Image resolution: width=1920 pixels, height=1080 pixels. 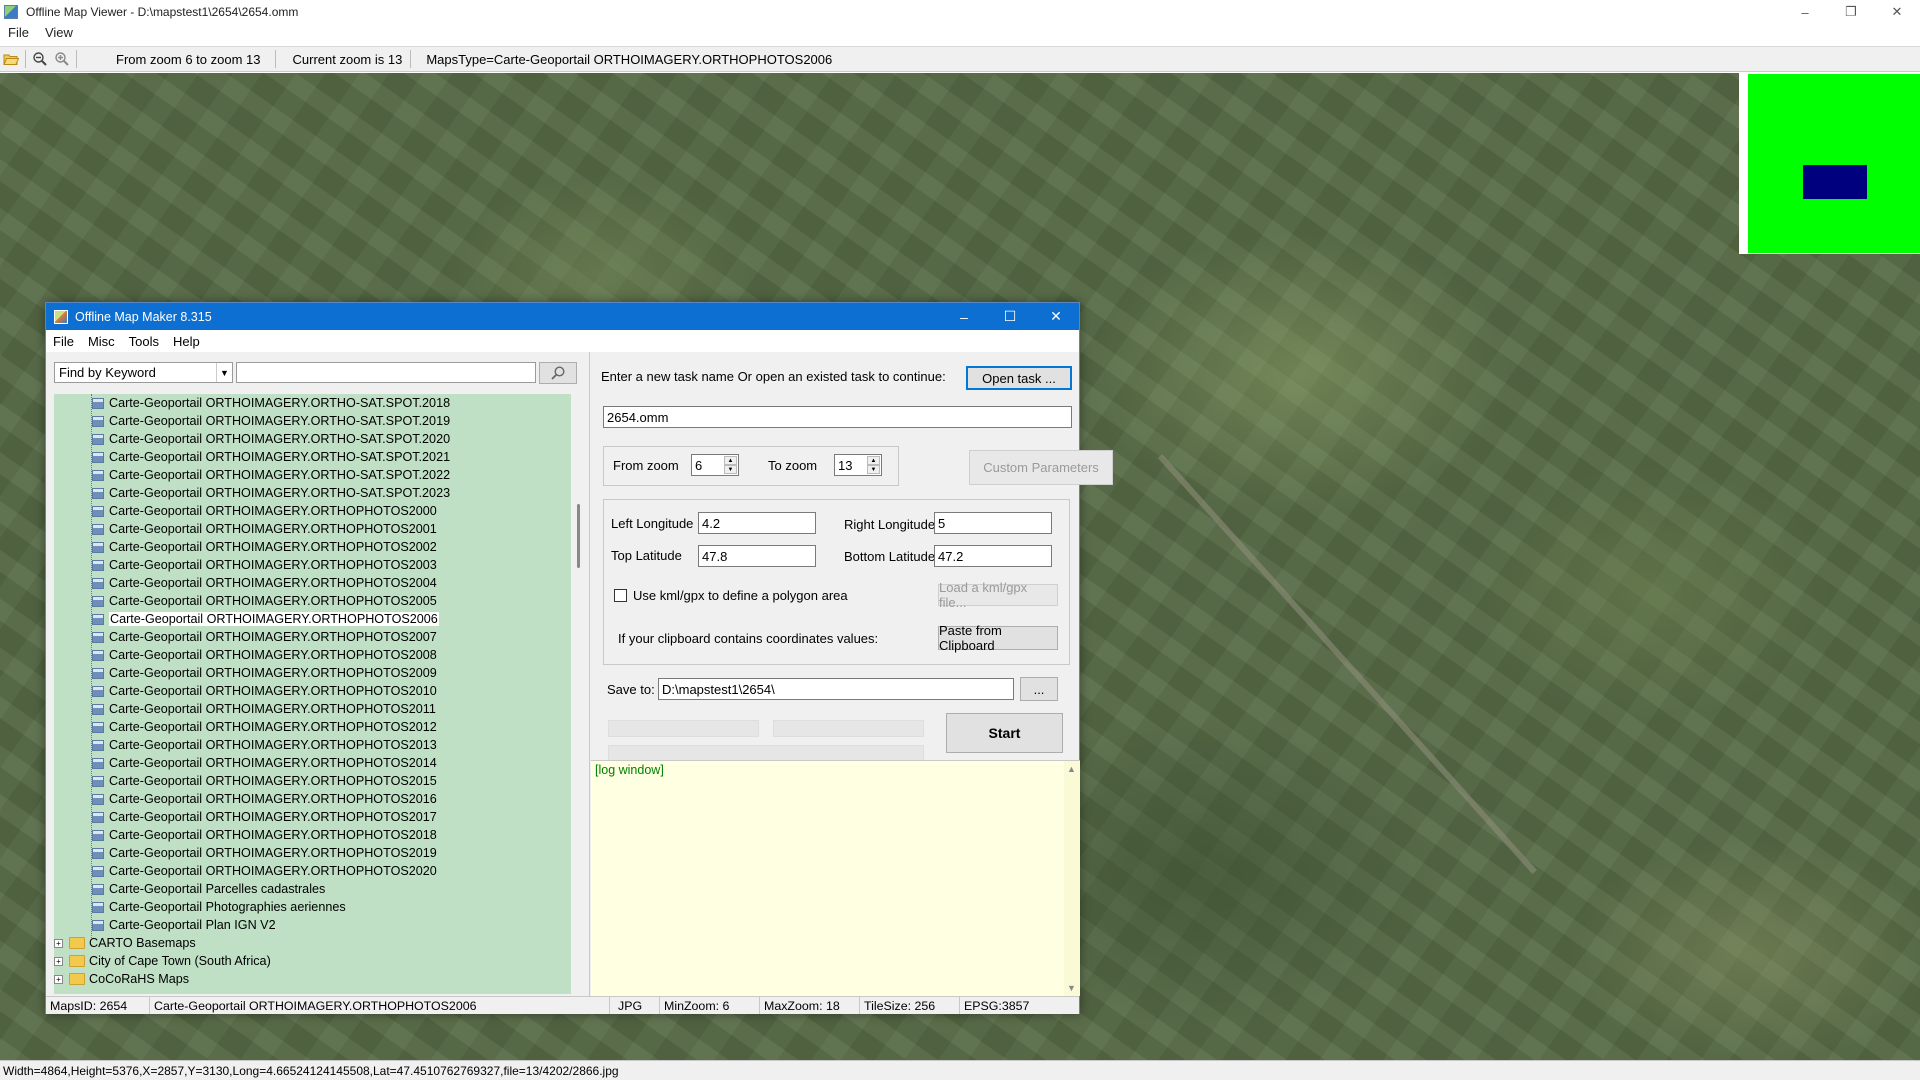 What do you see at coordinates (993, 556) in the screenshot?
I see `bottom-latitude-field: 47.2` at bounding box center [993, 556].